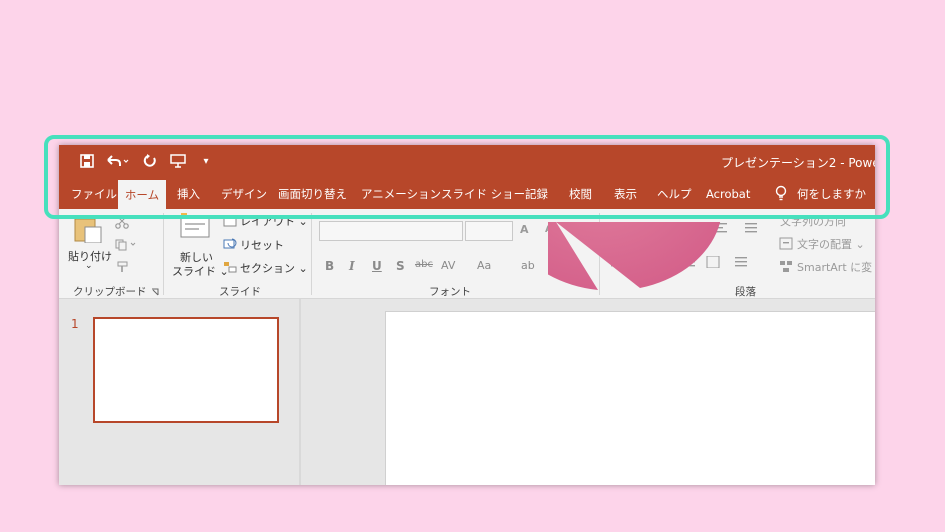 Image resolution: width=945 pixels, height=532 pixels. What do you see at coordinates (75, 324) in the screenshot?
I see `slide-number: 1` at bounding box center [75, 324].